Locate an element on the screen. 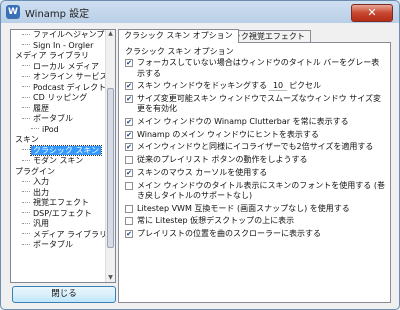 This screenshot has height=310, width=400. option-row: ✔ メイン ウィンドウの Winamp Clutterbar を常に表示する is located at coordinates (256, 122).